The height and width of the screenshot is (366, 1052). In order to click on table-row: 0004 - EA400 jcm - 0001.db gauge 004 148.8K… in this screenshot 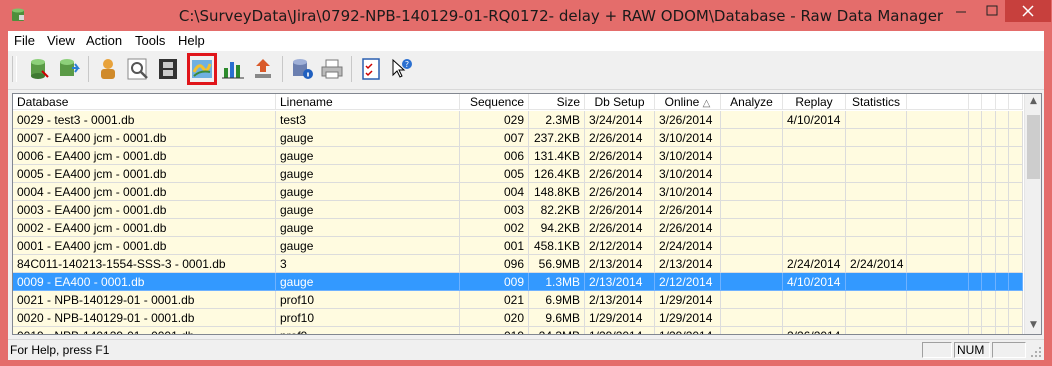, I will do `click(518, 192)`.